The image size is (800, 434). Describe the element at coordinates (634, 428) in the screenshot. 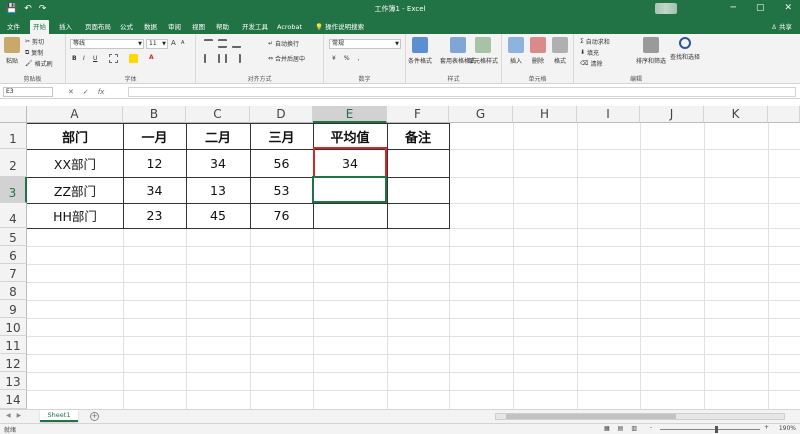

I see `page-break-view-icon: ▥` at that location.